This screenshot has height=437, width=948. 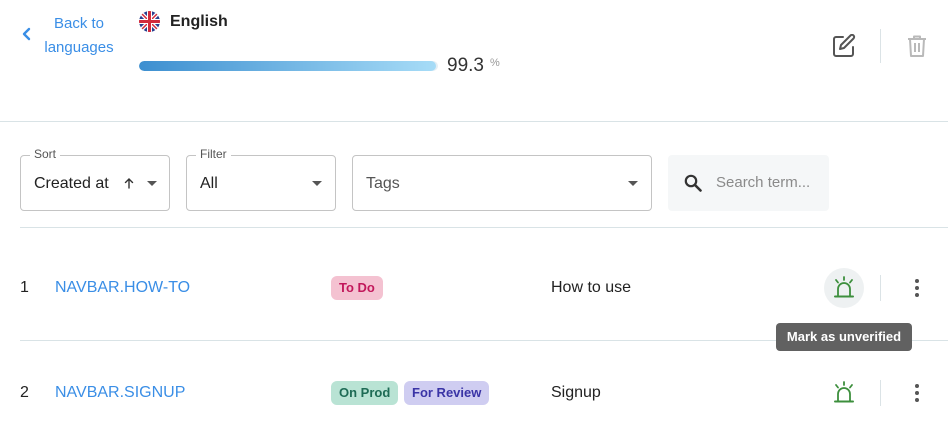 What do you see at coordinates (591, 288) in the screenshot?
I see `row-translation: How to use` at bounding box center [591, 288].